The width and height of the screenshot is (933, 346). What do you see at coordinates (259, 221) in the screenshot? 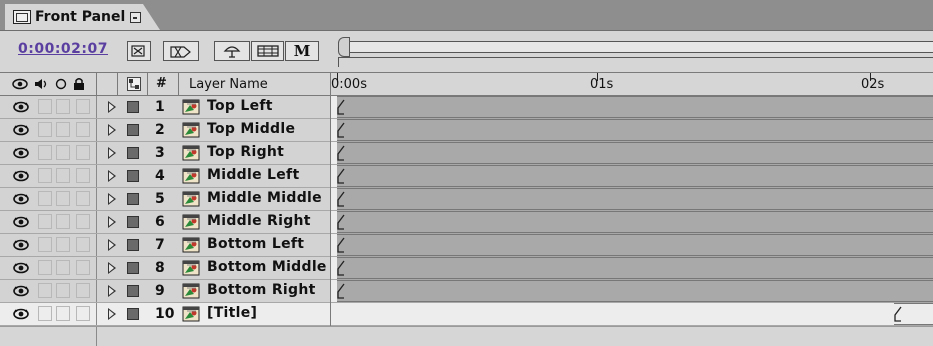
I see `layer-name: Middle Right` at bounding box center [259, 221].